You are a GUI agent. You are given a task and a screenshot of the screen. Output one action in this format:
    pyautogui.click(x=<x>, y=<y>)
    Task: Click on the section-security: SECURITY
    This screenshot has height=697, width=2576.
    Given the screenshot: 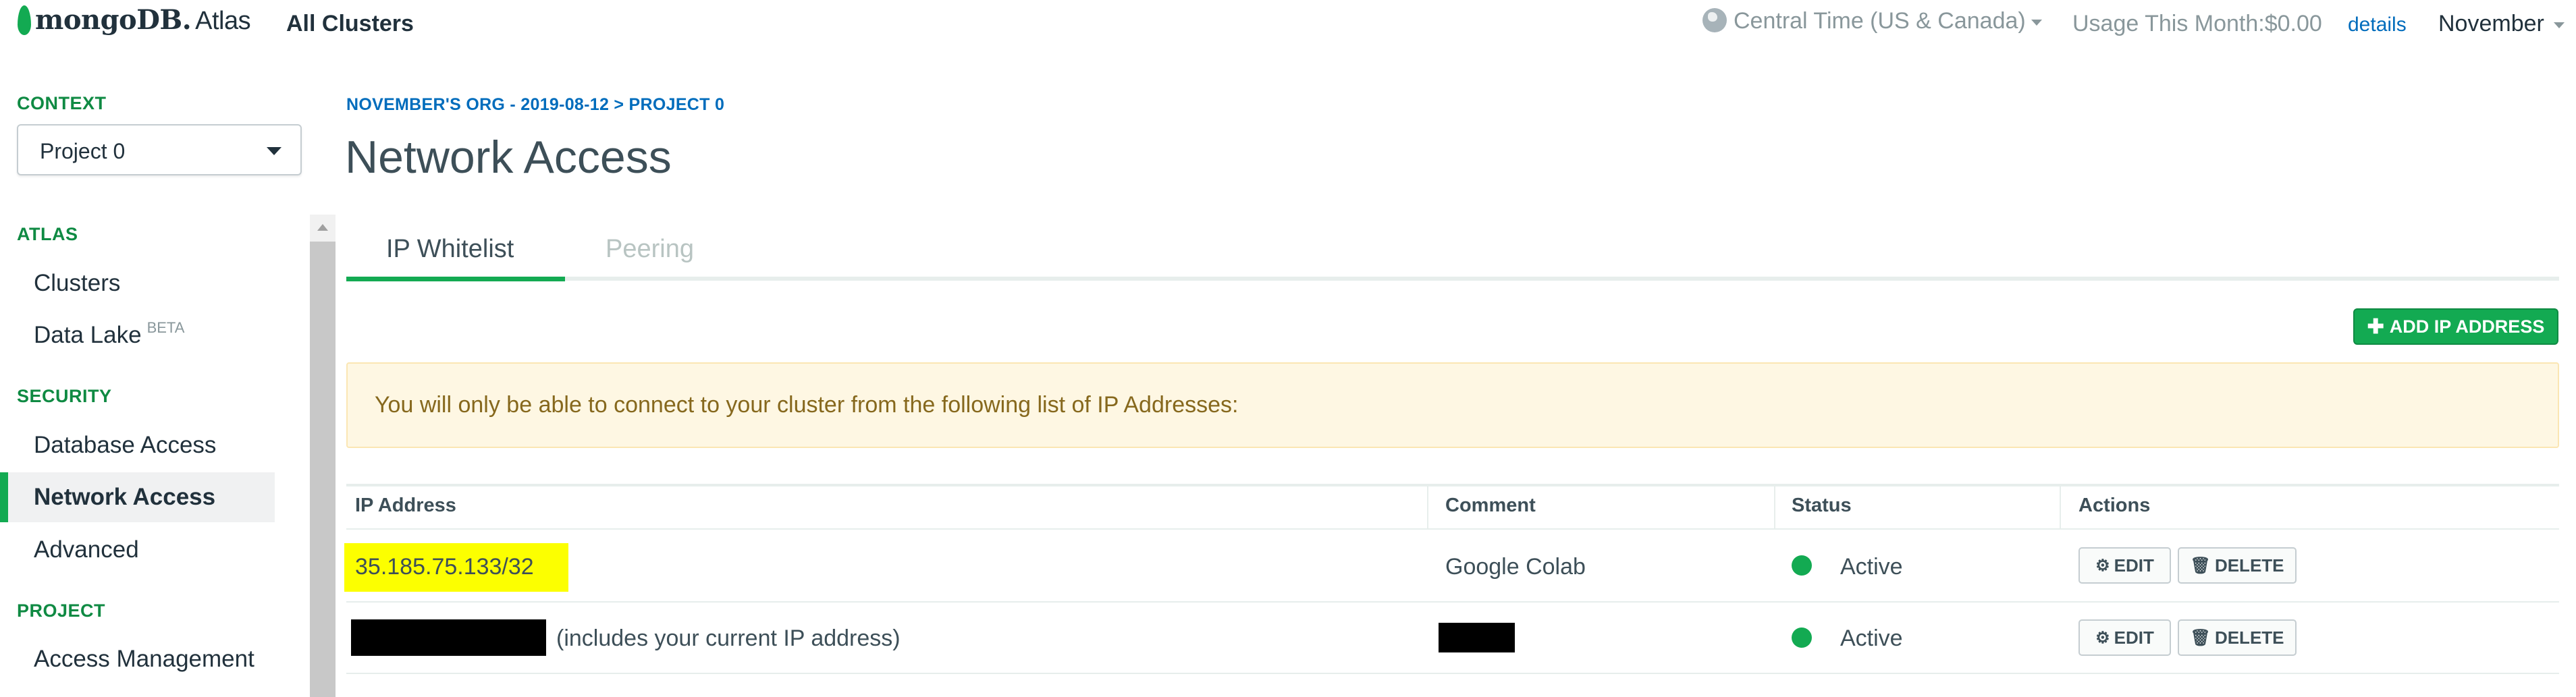 What is the action you would take?
    pyautogui.click(x=64, y=396)
    